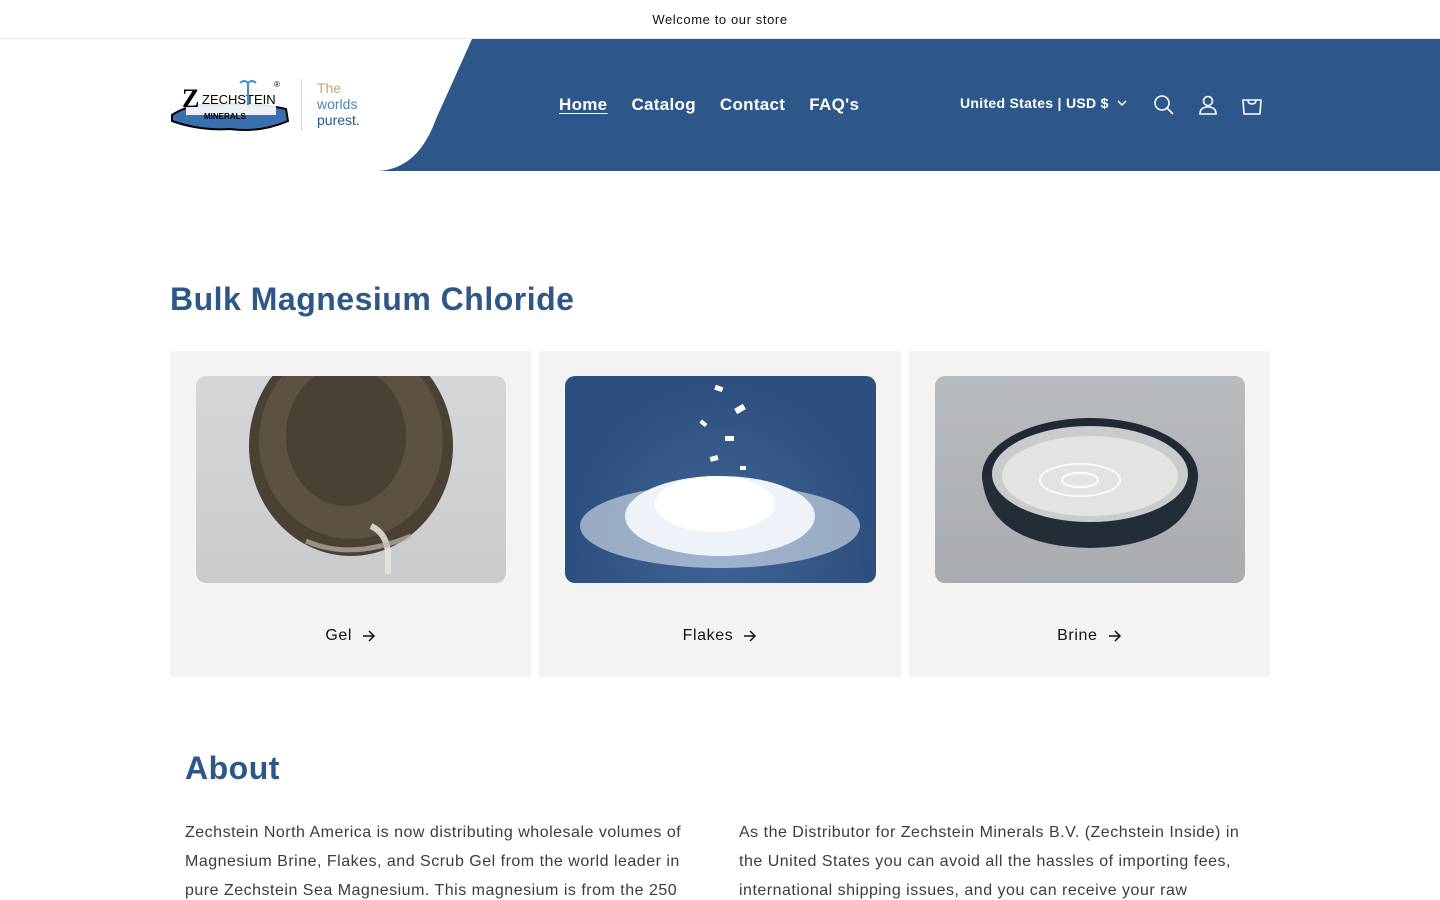  I want to click on announcement-text: Welcome to our store, so click(720, 19).